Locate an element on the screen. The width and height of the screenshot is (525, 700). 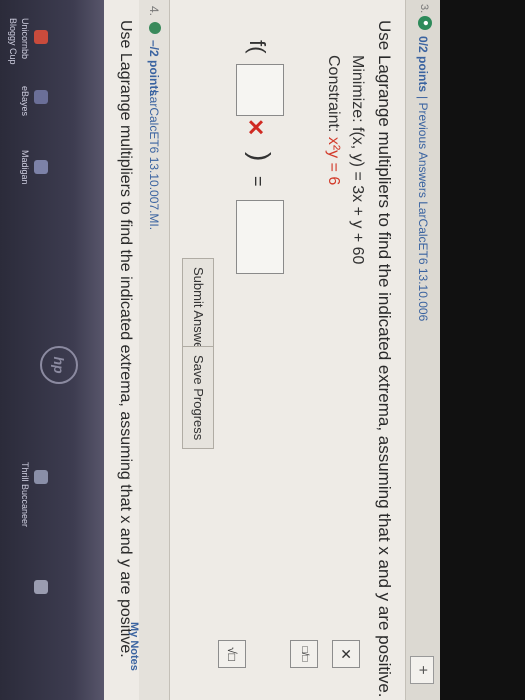
question-4-number: 4. is located at coordinates (154, 11).